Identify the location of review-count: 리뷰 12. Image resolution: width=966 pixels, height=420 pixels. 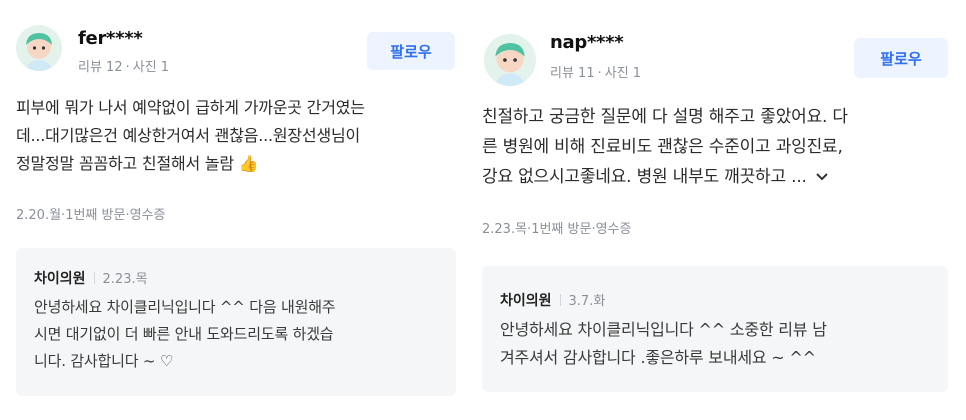
(100, 67).